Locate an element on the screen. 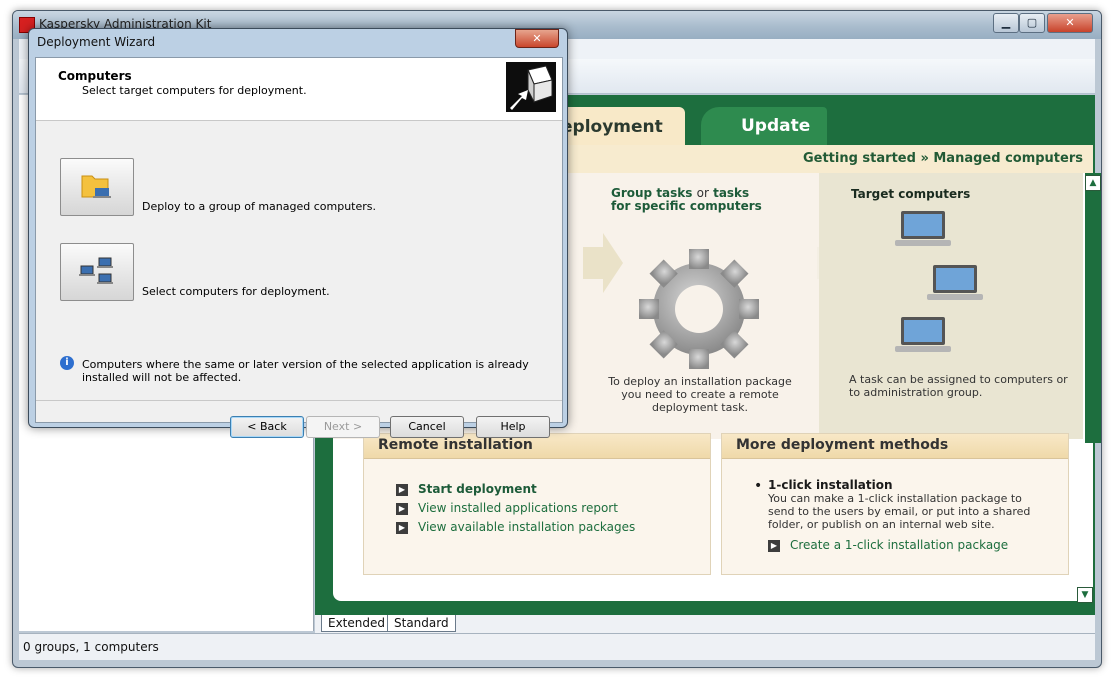 The image size is (1120, 684). dialog-title: Deployment Wizard is located at coordinates (96, 42).